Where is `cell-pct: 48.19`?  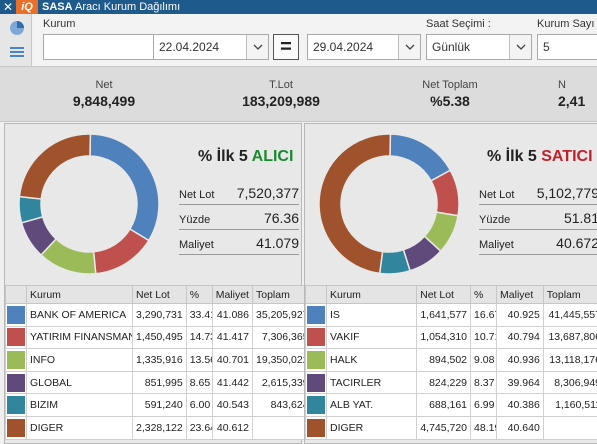 cell-pct: 48.19 is located at coordinates (484, 427).